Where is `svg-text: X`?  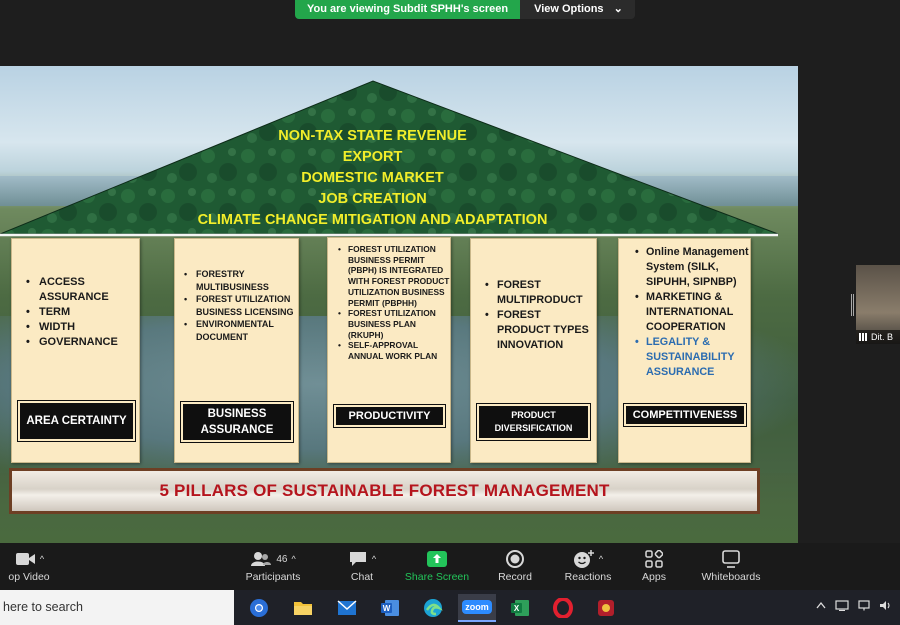
svg-text: X is located at coordinates (517, 608).